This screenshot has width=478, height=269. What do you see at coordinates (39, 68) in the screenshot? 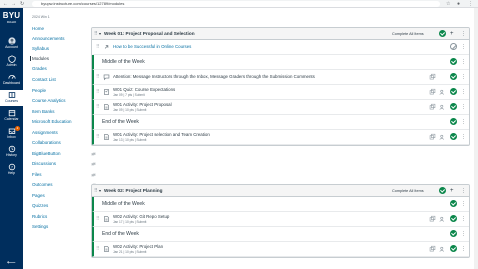
I see `course-nav-grades: Grades` at bounding box center [39, 68].